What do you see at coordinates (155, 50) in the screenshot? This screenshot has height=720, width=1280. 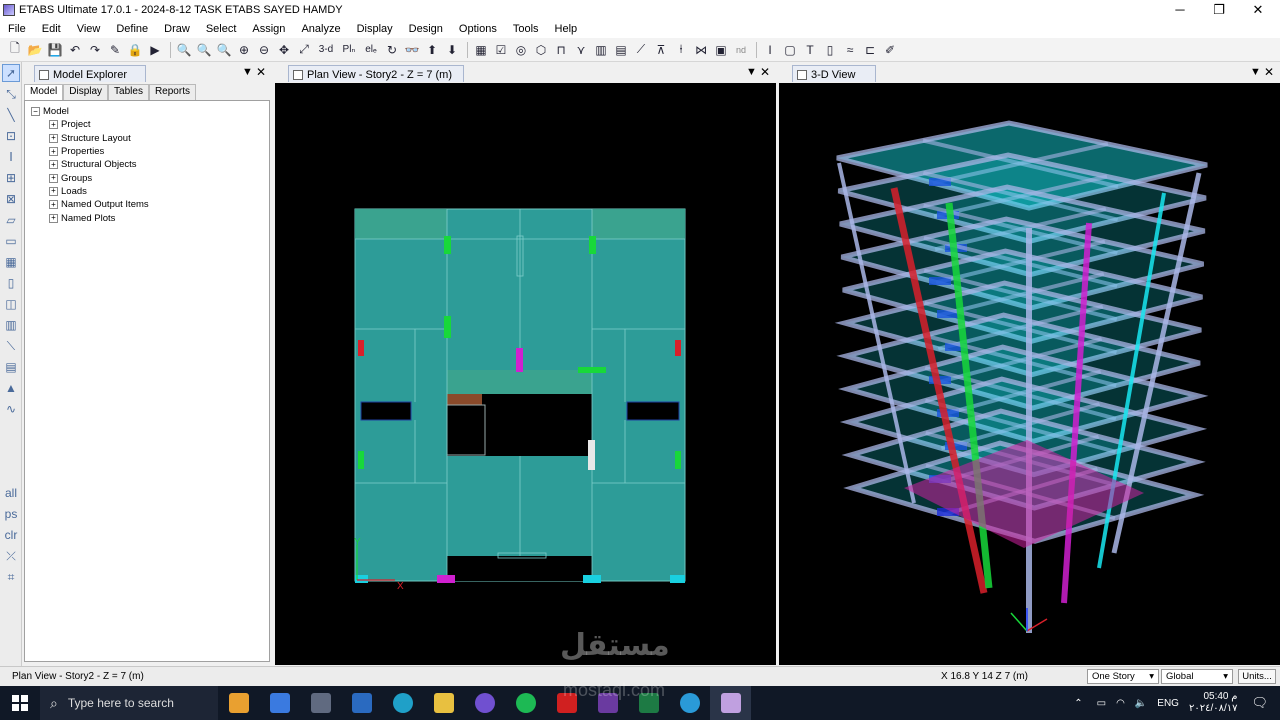 I see `run-analysis-icon: ▶` at bounding box center [155, 50].